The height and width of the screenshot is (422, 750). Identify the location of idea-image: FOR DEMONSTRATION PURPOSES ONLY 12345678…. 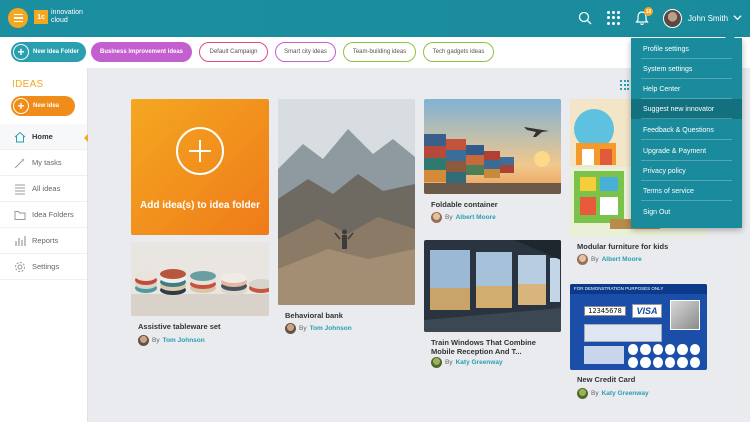
(638, 327).